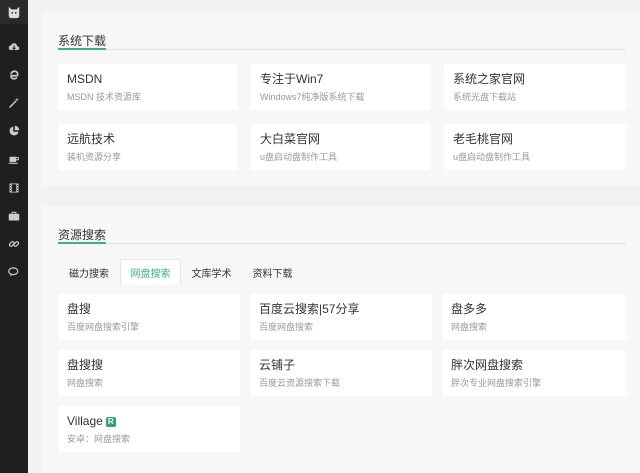 Image resolution: width=640 pixels, height=473 pixels. Describe the element at coordinates (535, 87) in the screenshot. I see `card-xitongzhijia: 系统之家官网 系统光盘下载站` at that location.